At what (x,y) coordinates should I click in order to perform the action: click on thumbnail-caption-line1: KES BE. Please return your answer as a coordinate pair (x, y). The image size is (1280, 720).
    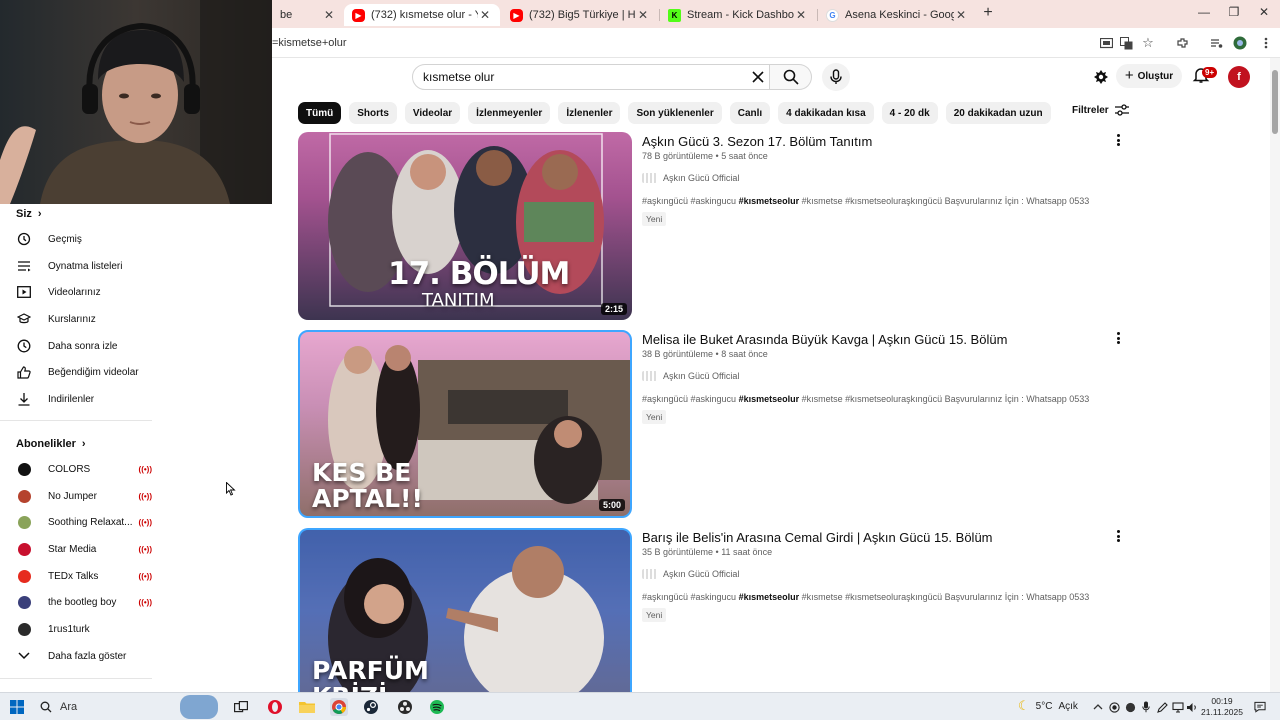
    Looking at the image, I should click on (362, 472).